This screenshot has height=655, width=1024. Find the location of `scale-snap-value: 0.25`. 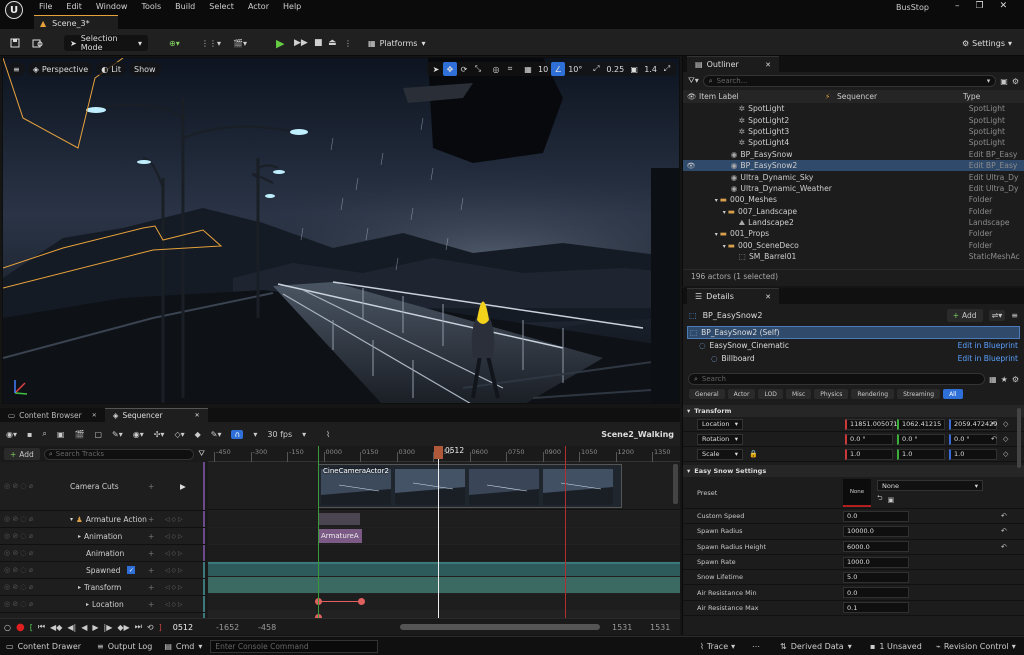

scale-snap-value: 0.25 is located at coordinates (615, 69).